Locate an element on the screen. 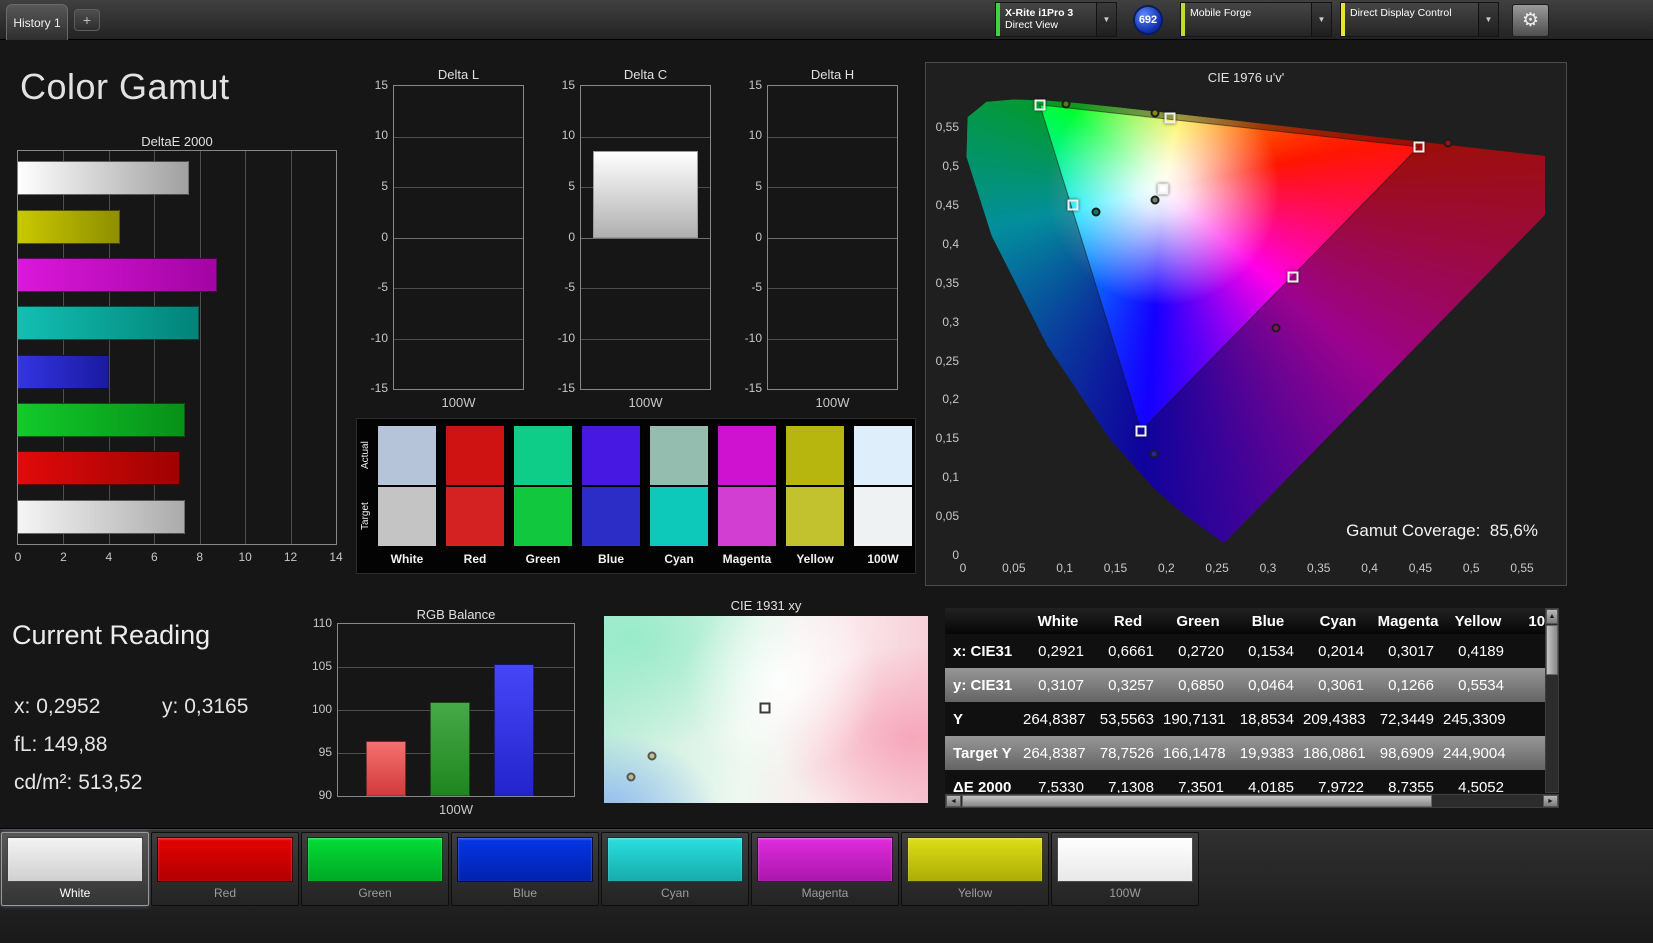 This screenshot has width=1653, height=943. reading-y-value: 0,3165 is located at coordinates (216, 706).